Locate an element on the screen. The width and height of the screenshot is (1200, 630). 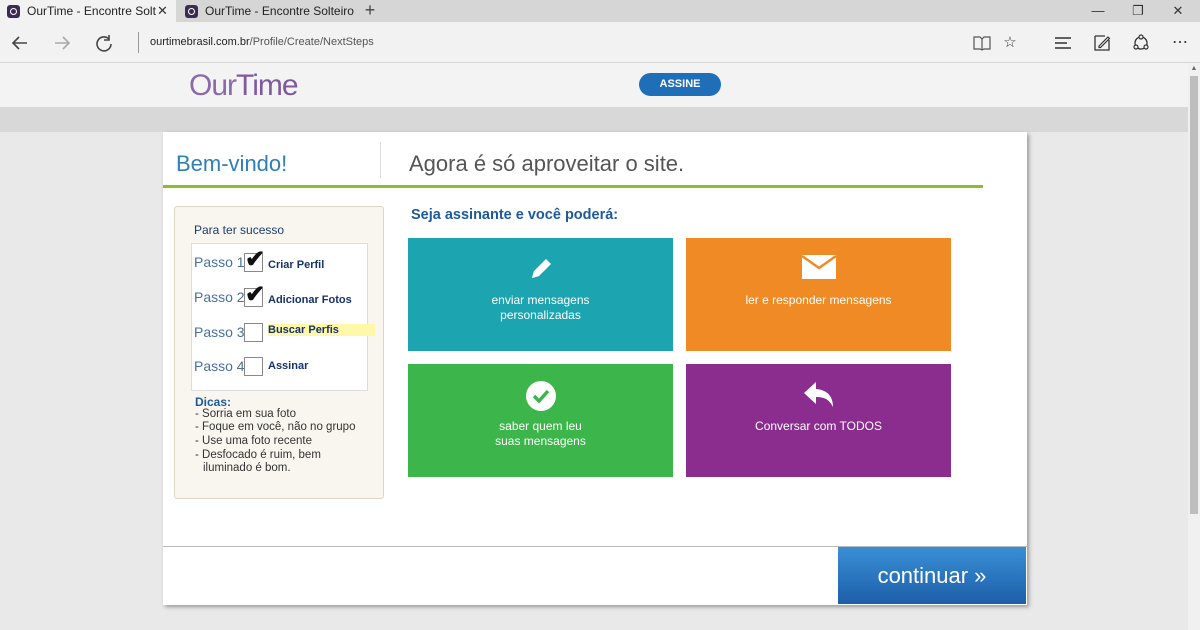
hub-icon is located at coordinates (1063, 43).